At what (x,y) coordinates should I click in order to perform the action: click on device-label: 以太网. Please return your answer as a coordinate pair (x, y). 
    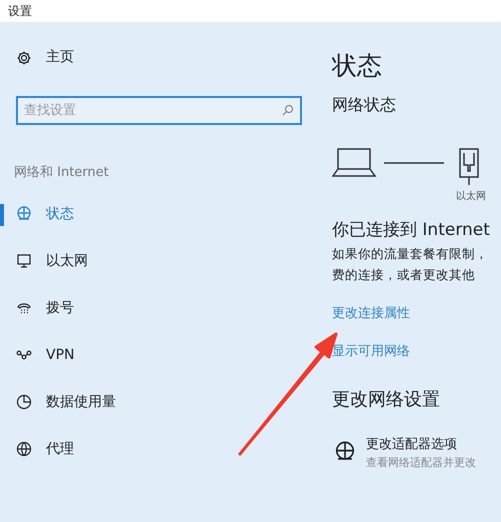
    Looking at the image, I should click on (471, 197).